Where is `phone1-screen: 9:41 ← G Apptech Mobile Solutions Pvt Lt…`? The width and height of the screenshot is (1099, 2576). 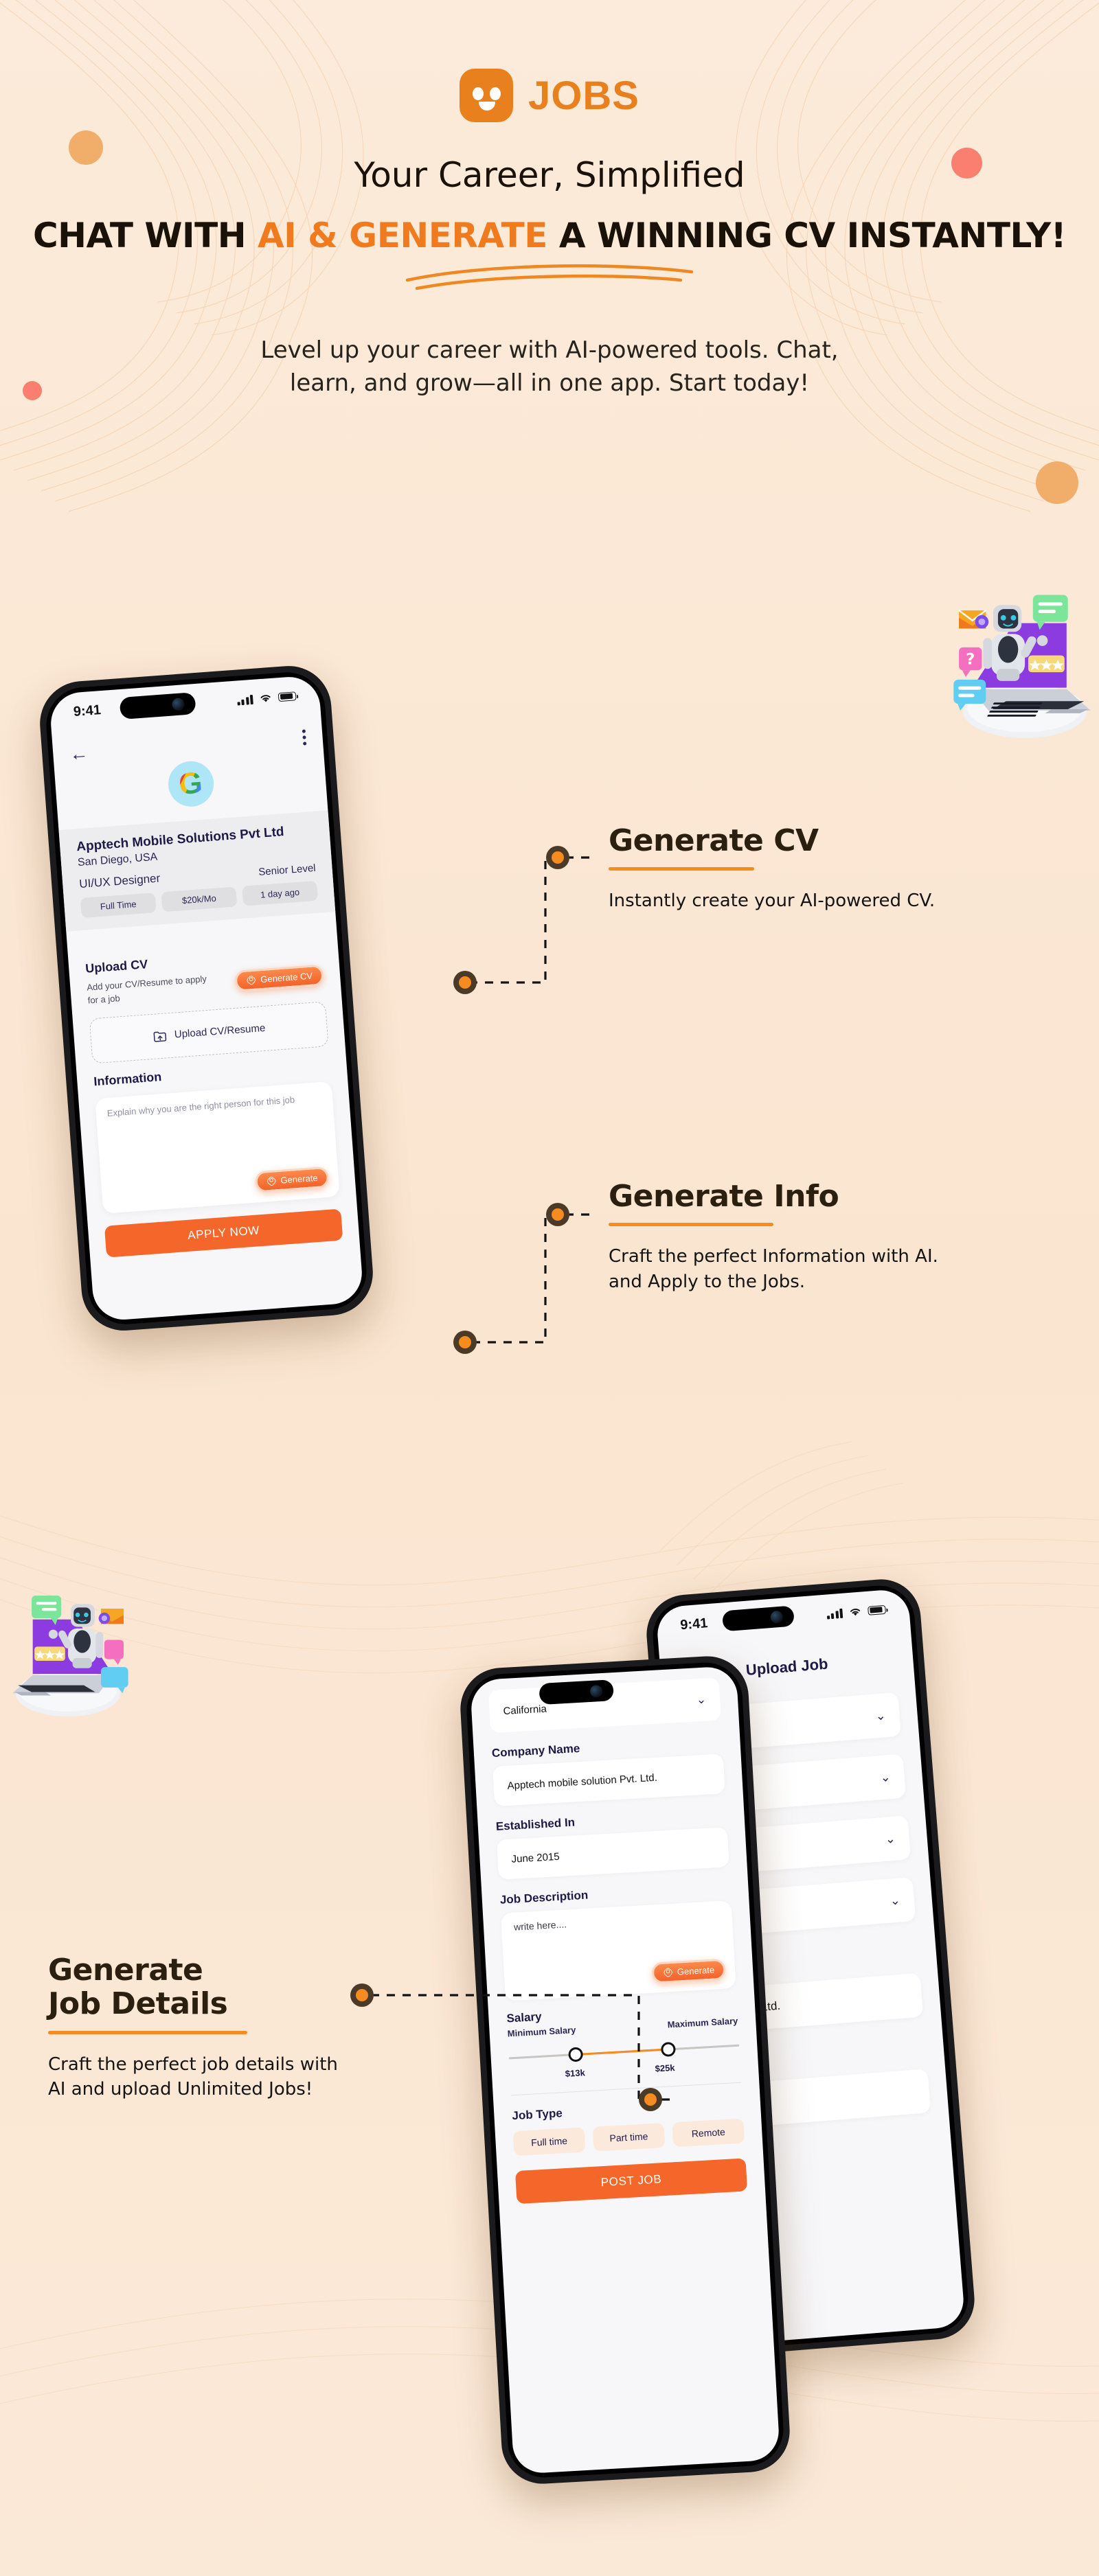 phone1-screen: 9:41 ← G Apptech Mobile Solutions Pvt Lt… is located at coordinates (206, 998).